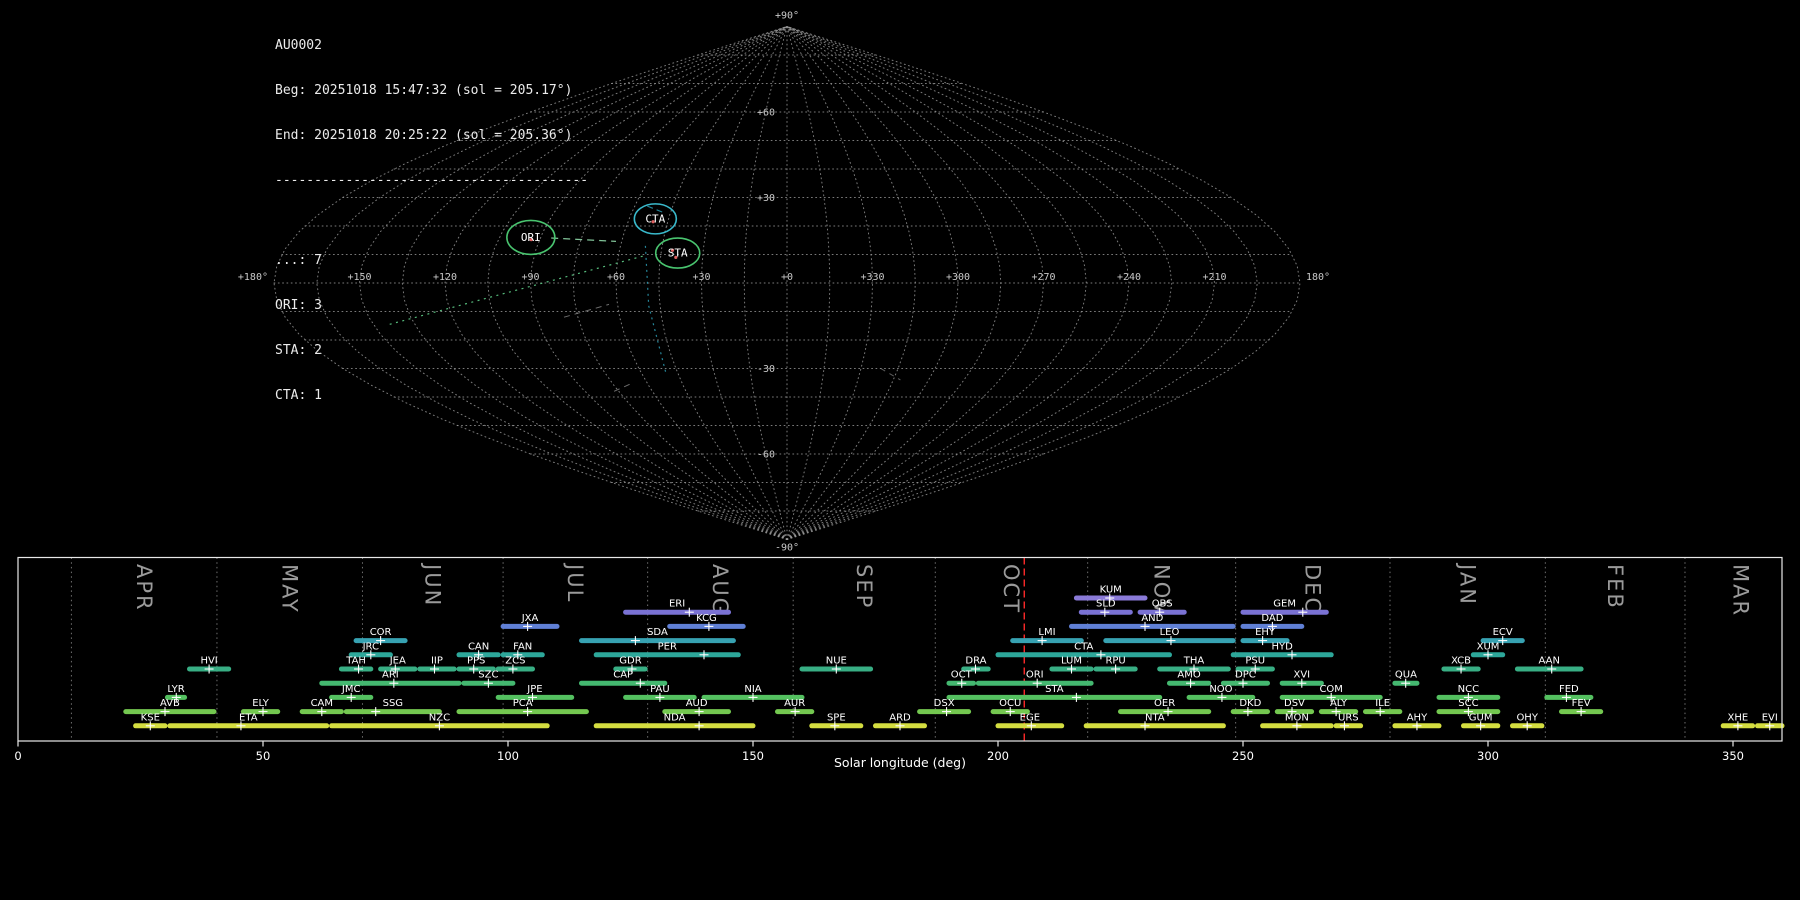 The image size is (1800, 900). I want to click on svg-text: NCC, so click(1468, 689).